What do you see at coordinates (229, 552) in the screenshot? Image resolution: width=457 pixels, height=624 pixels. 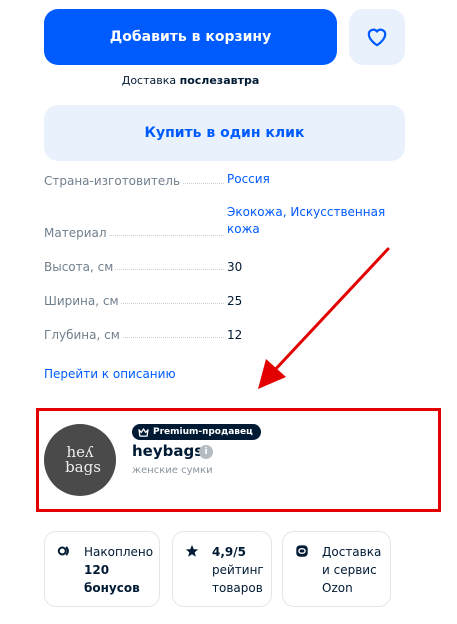 I see `chip-line-bold: 4,9/5` at bounding box center [229, 552].